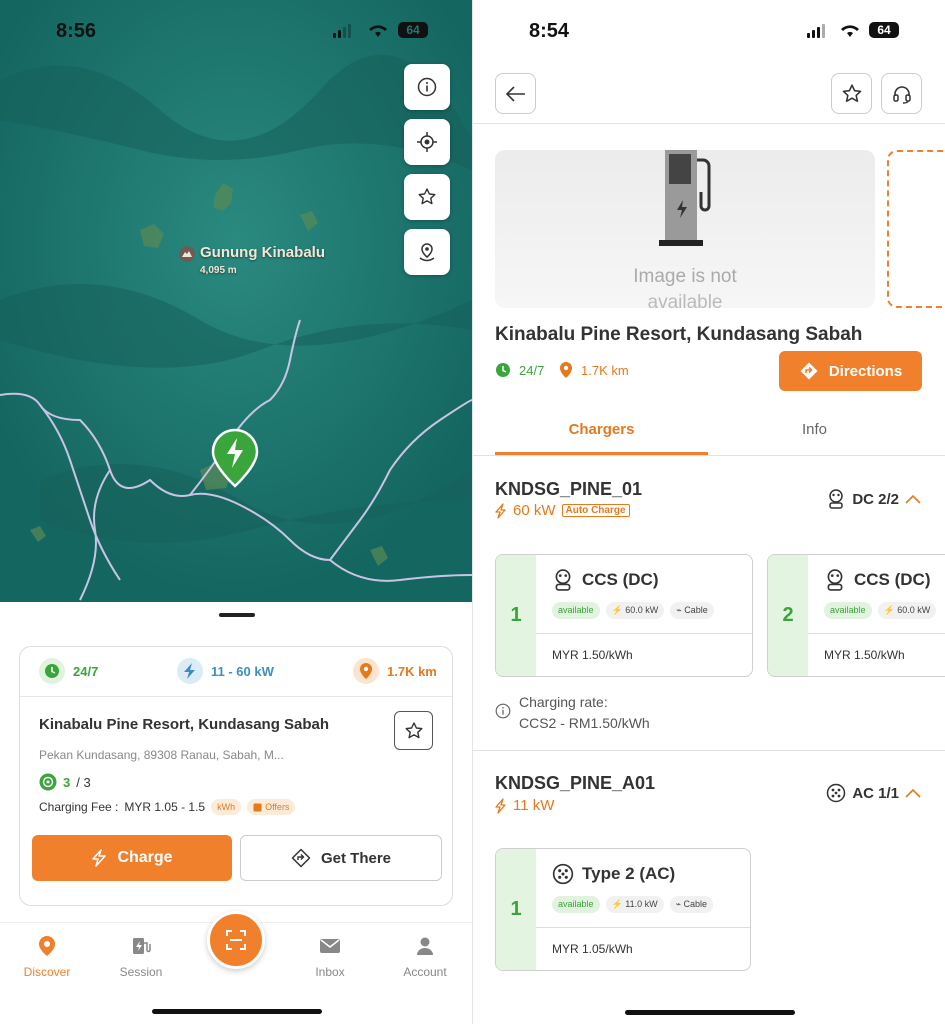 The height and width of the screenshot is (1024, 945). What do you see at coordinates (235, 458) in the screenshot?
I see `station-marker-icon` at bounding box center [235, 458].